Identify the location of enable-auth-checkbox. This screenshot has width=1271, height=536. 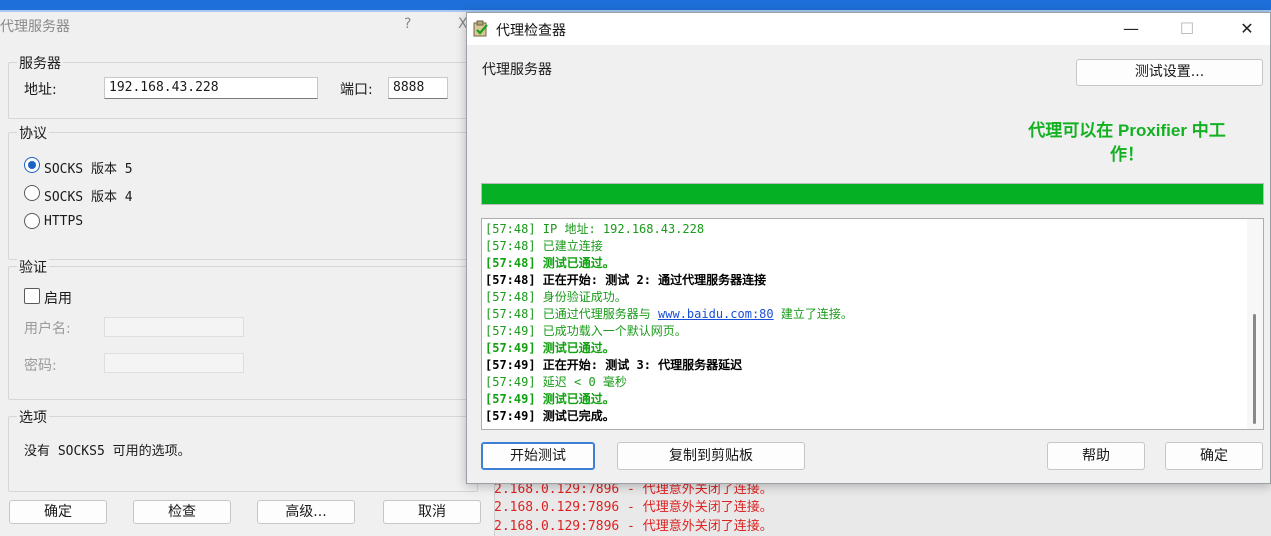
(32, 296).